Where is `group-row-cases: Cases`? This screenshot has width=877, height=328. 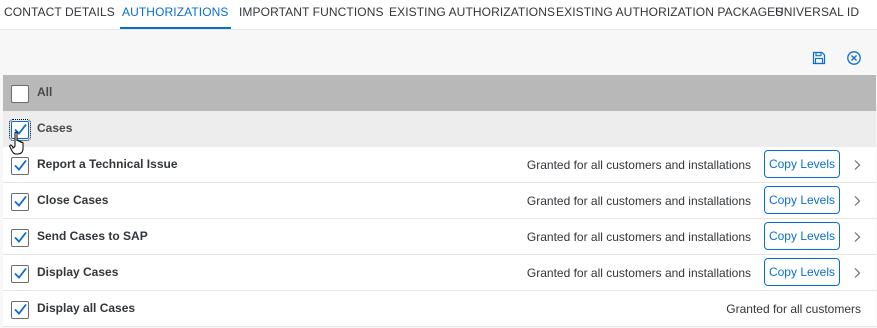 group-row-cases: Cases is located at coordinates (439, 129).